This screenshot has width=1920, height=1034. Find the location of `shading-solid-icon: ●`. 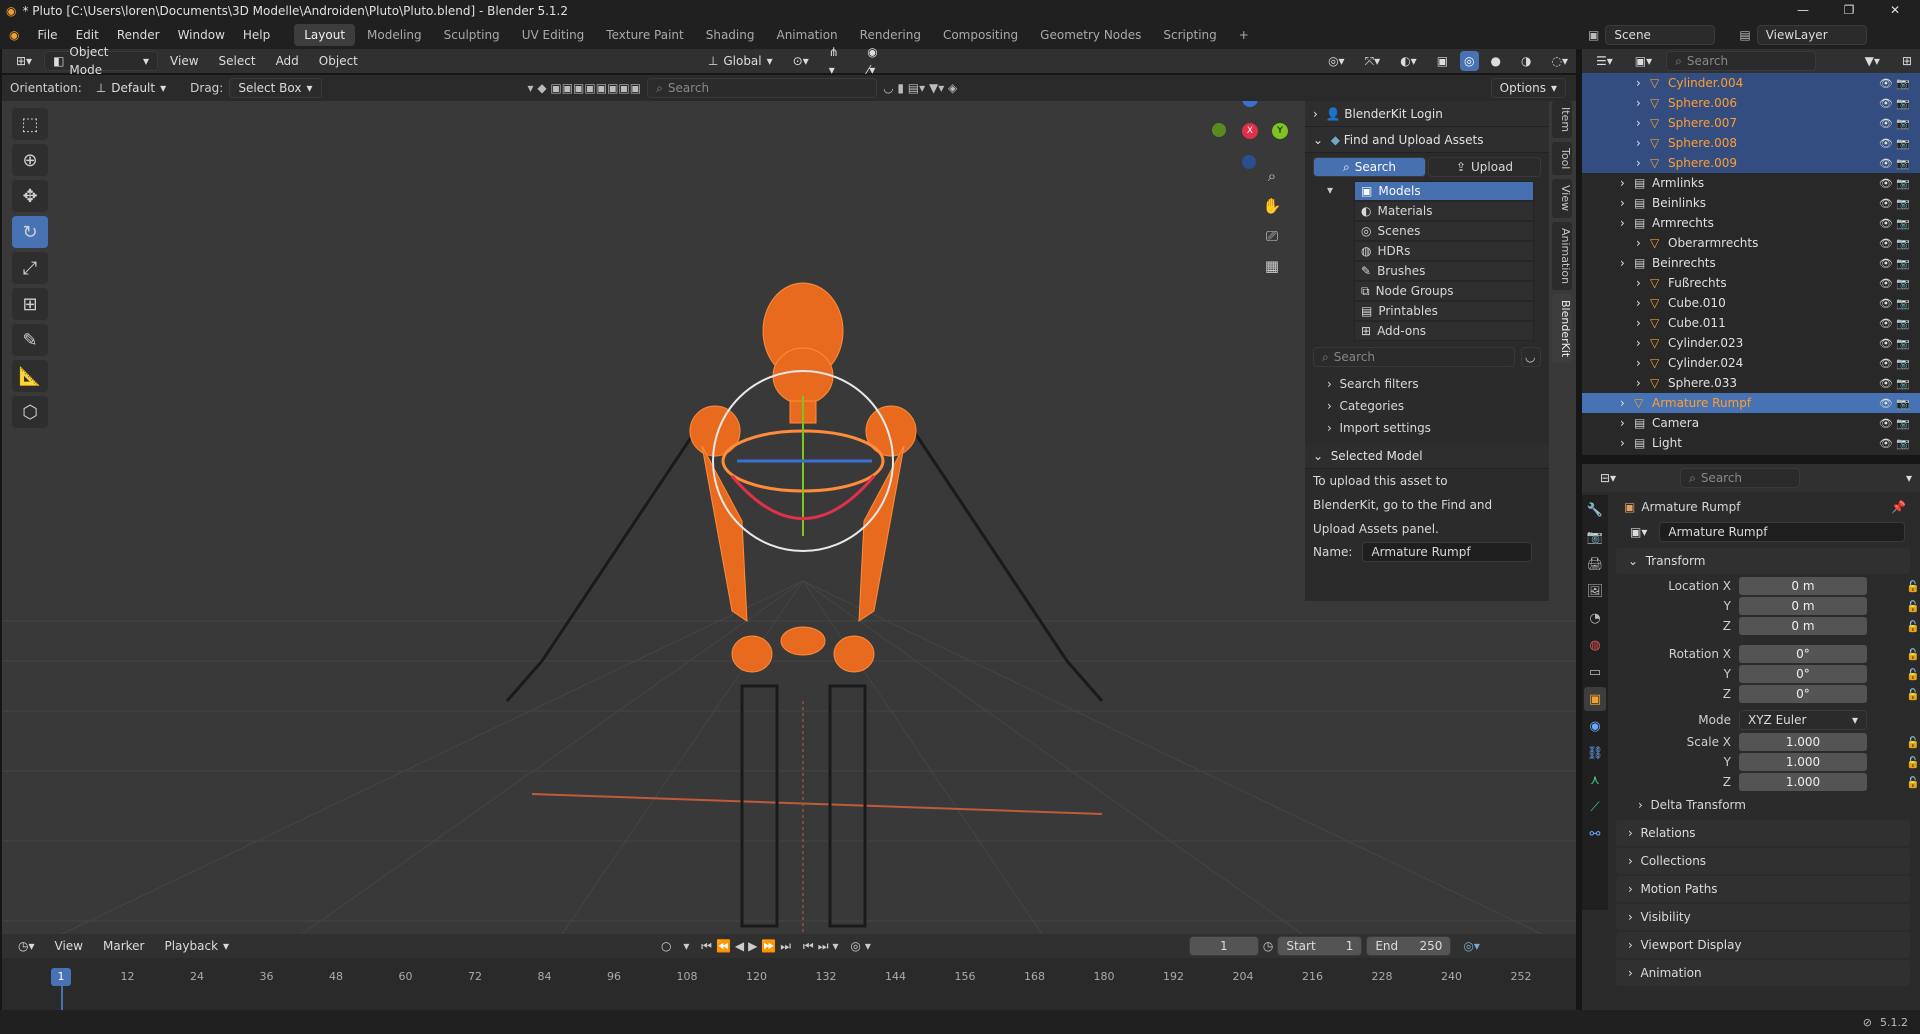

shading-solid-icon: ● is located at coordinates (1496, 61).